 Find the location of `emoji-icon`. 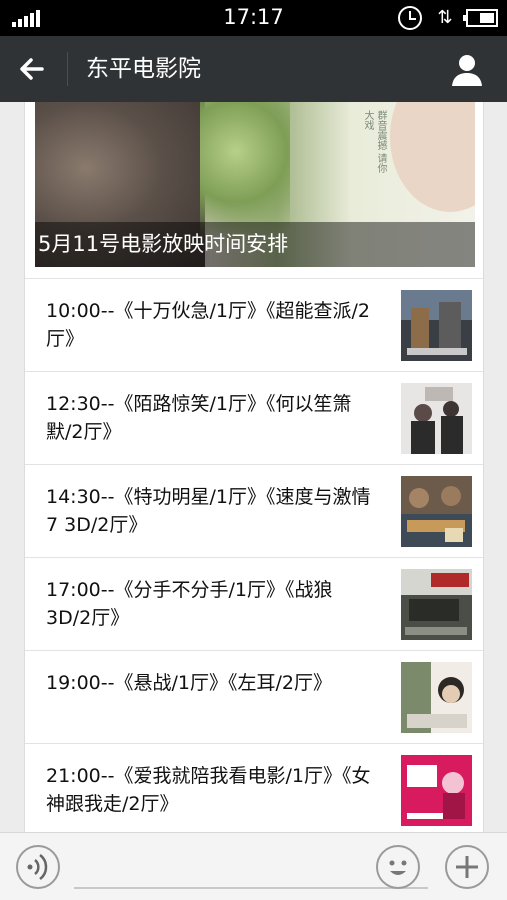

emoji-icon is located at coordinates (398, 867).